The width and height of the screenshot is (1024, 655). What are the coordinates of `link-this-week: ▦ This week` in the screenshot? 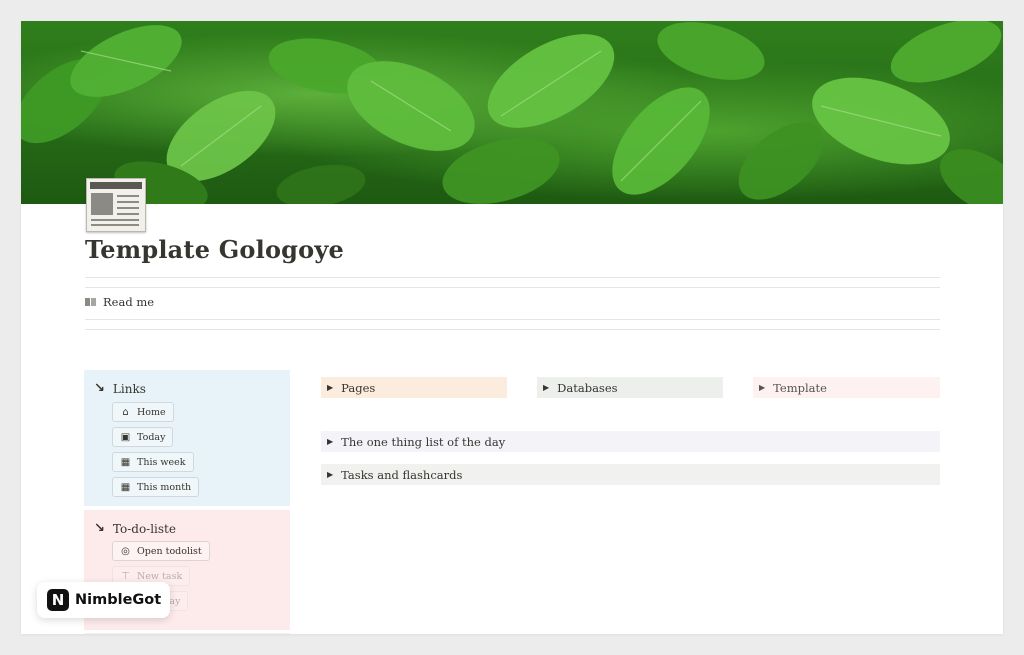 It's located at (153, 462).